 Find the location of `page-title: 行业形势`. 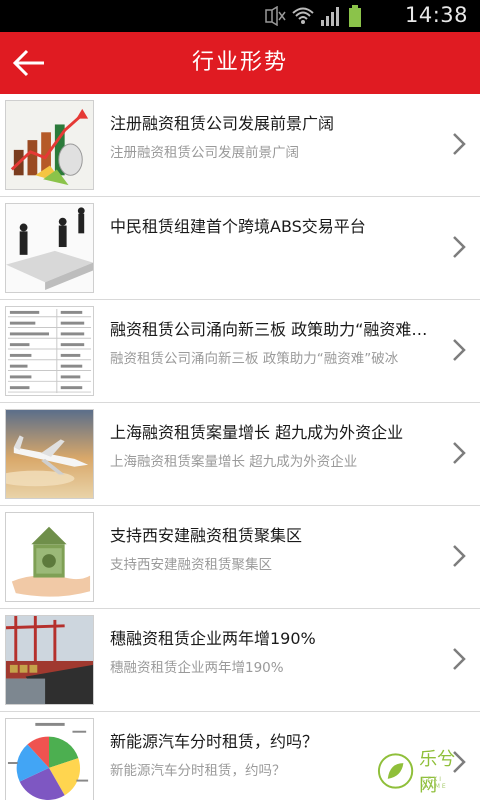

page-title: 行业形势 is located at coordinates (239, 62).